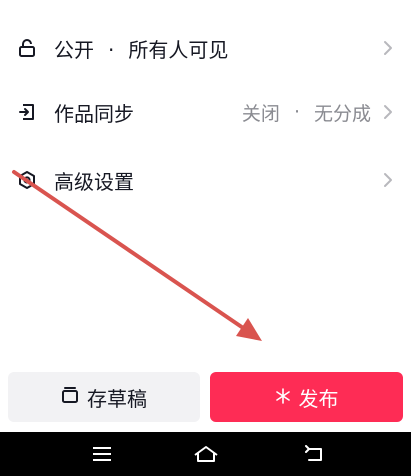 This screenshot has width=411, height=476. Describe the element at coordinates (27, 48) in the screenshot. I see `lock-icon` at that location.